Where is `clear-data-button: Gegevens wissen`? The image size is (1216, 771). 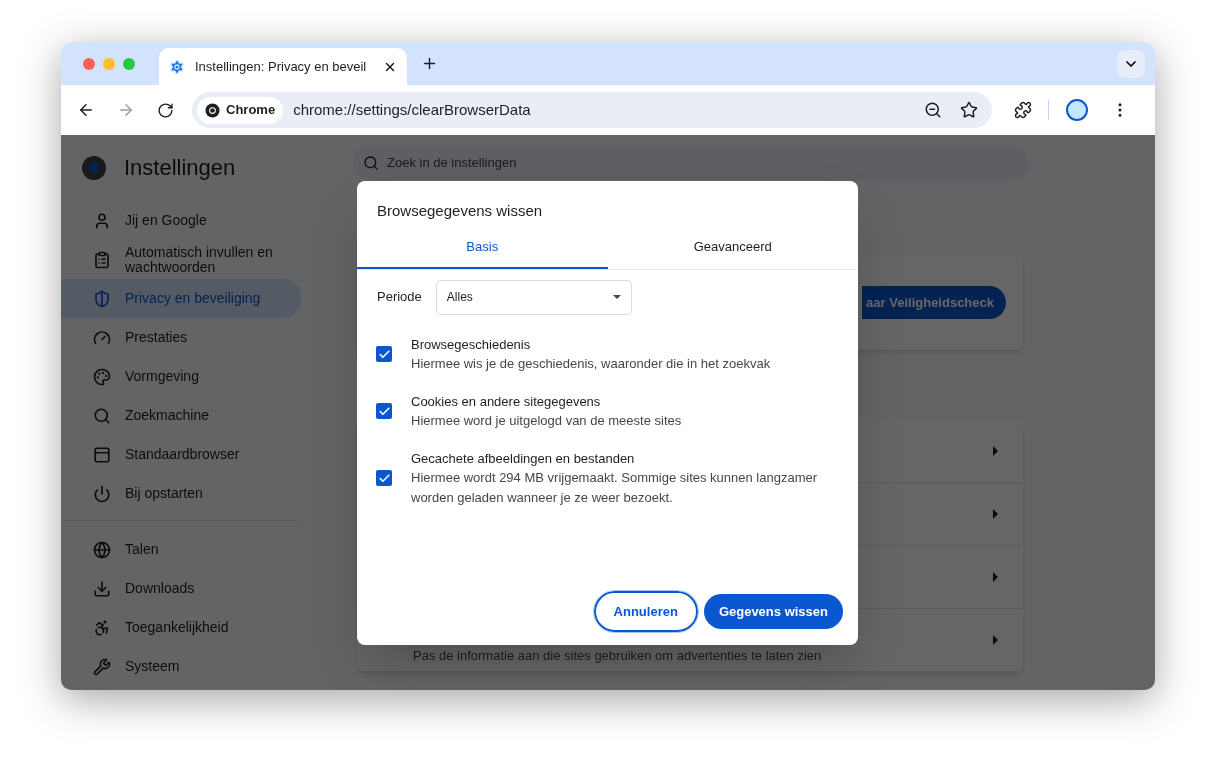 clear-data-button: Gegevens wissen is located at coordinates (773, 611).